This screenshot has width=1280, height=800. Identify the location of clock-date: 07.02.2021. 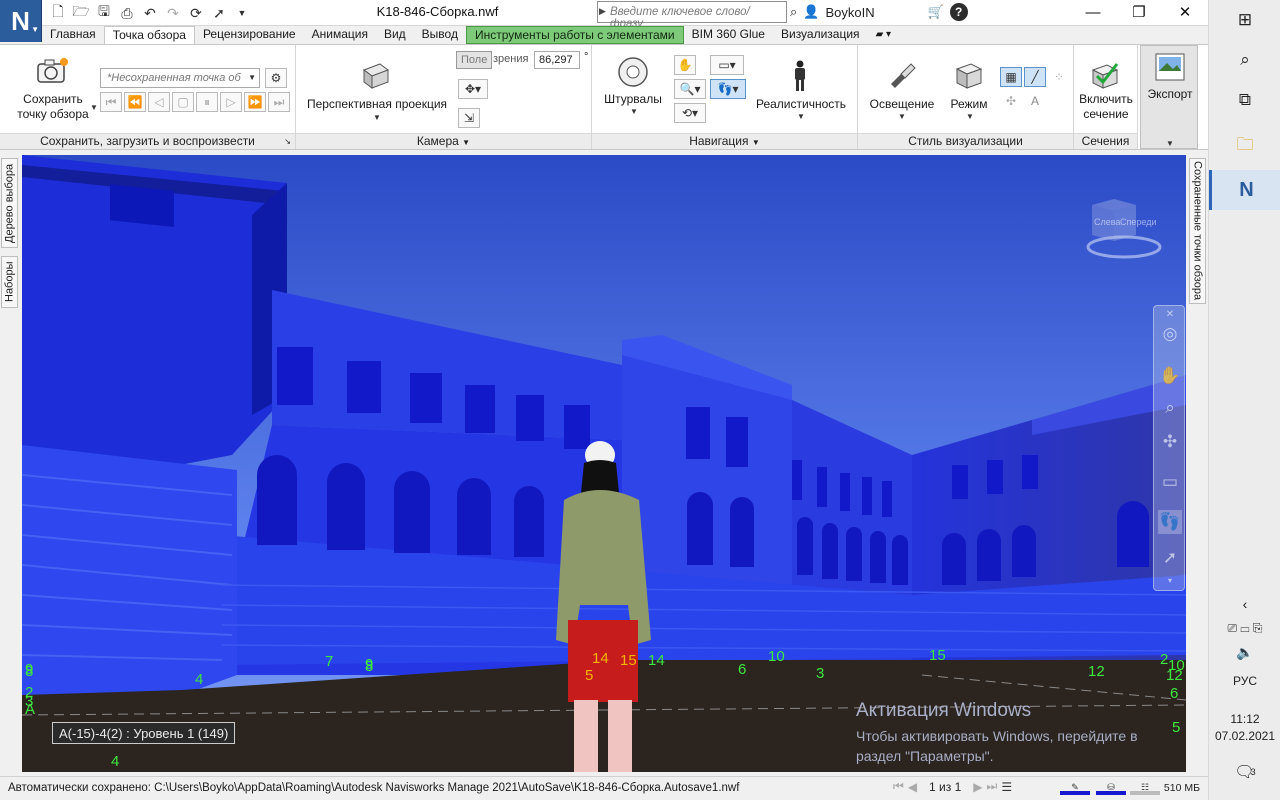
(1244, 736).